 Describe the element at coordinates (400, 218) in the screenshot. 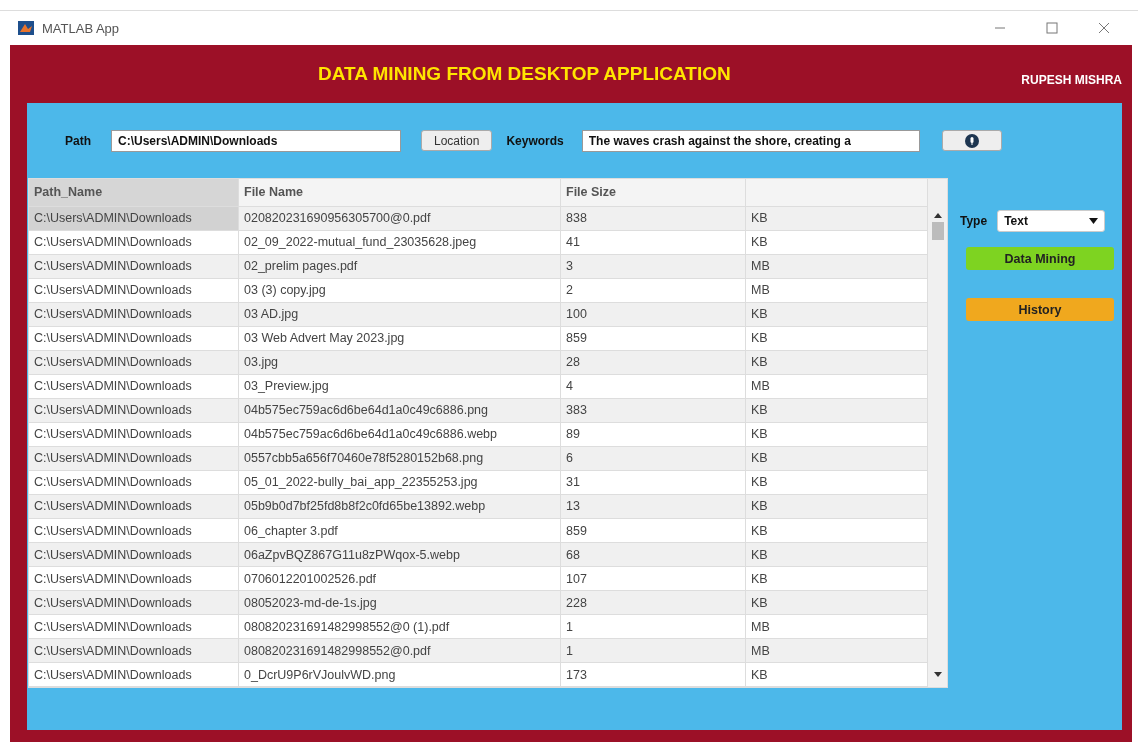

I see `table-cell: 020820231690956305700@0.pdf` at that location.